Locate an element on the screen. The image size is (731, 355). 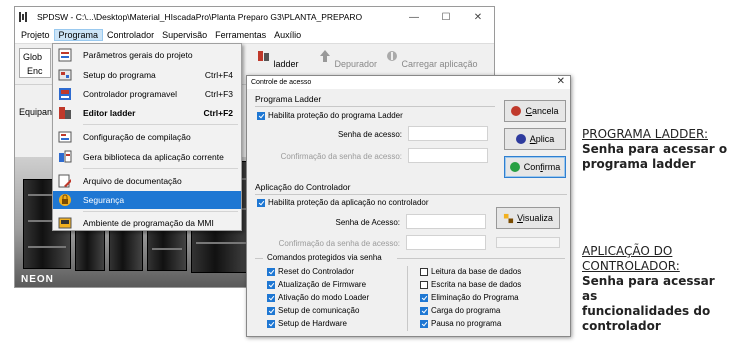
cmd-reset-checkbox: Reset do Controlador is located at coordinates (310, 271).